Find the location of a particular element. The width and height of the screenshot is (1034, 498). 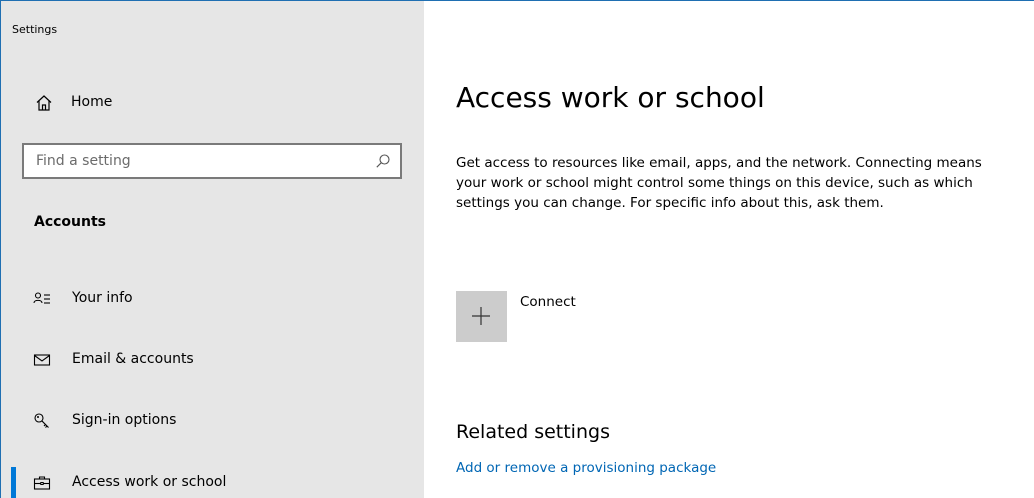

connect-button is located at coordinates (481, 316).